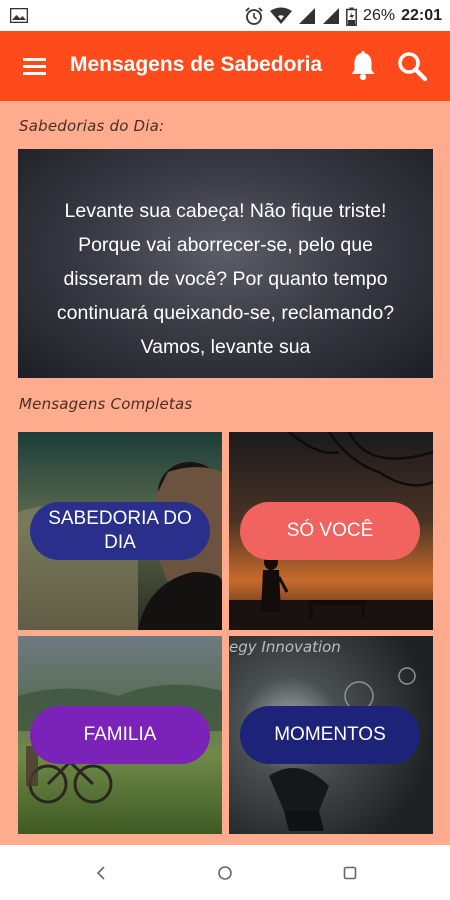 The height and width of the screenshot is (900, 450). I want to click on tile-sabedoria-do-dia: SABEDORIA DO DIA, so click(120, 531).